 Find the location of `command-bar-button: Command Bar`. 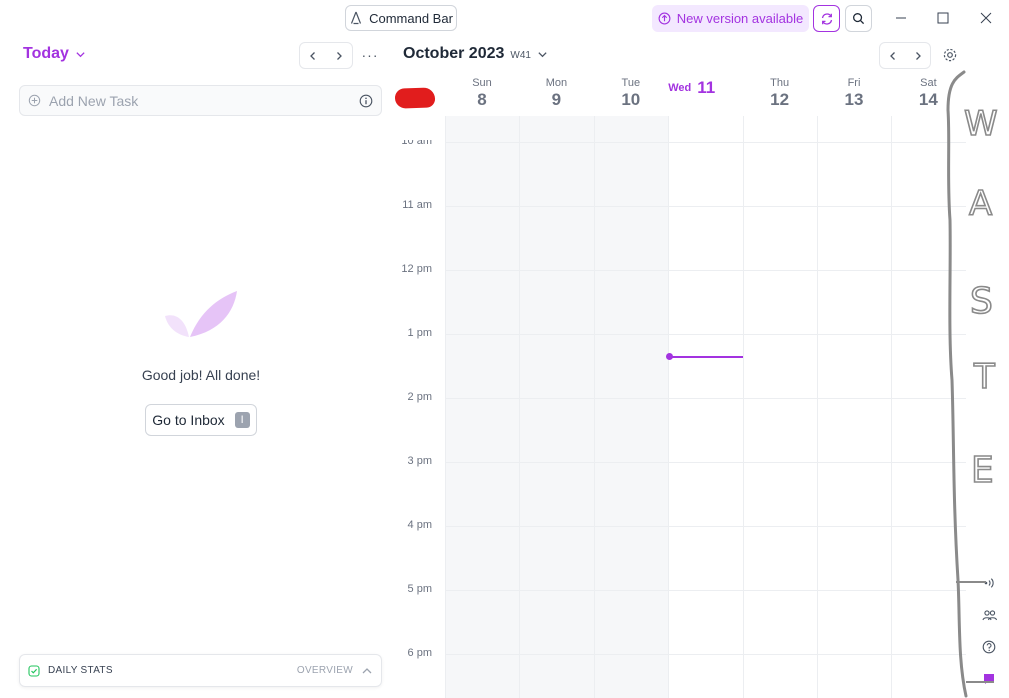

command-bar-button: Command Bar is located at coordinates (401, 18).